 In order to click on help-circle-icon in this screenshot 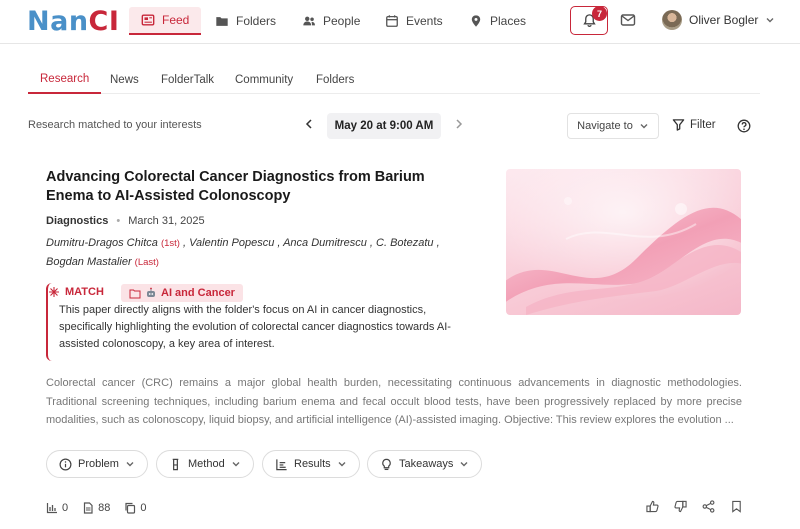, I will do `click(744, 126)`.